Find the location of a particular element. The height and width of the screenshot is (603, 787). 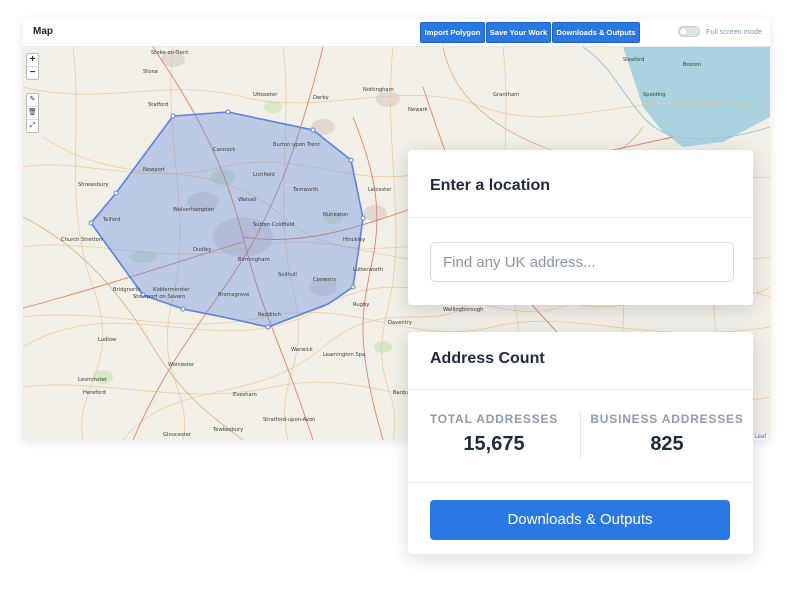

place-label: Nuneaton is located at coordinates (336, 215).